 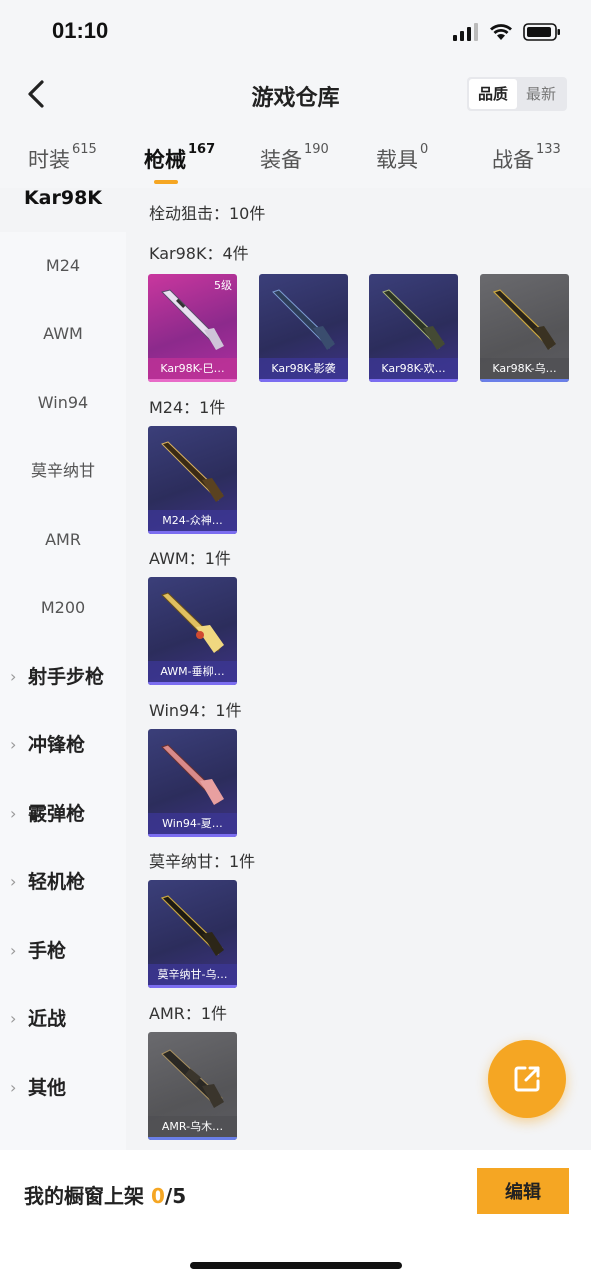 What do you see at coordinates (190, 558) in the screenshot?
I see `section-label-awm: AWM：1件` at bounding box center [190, 558].